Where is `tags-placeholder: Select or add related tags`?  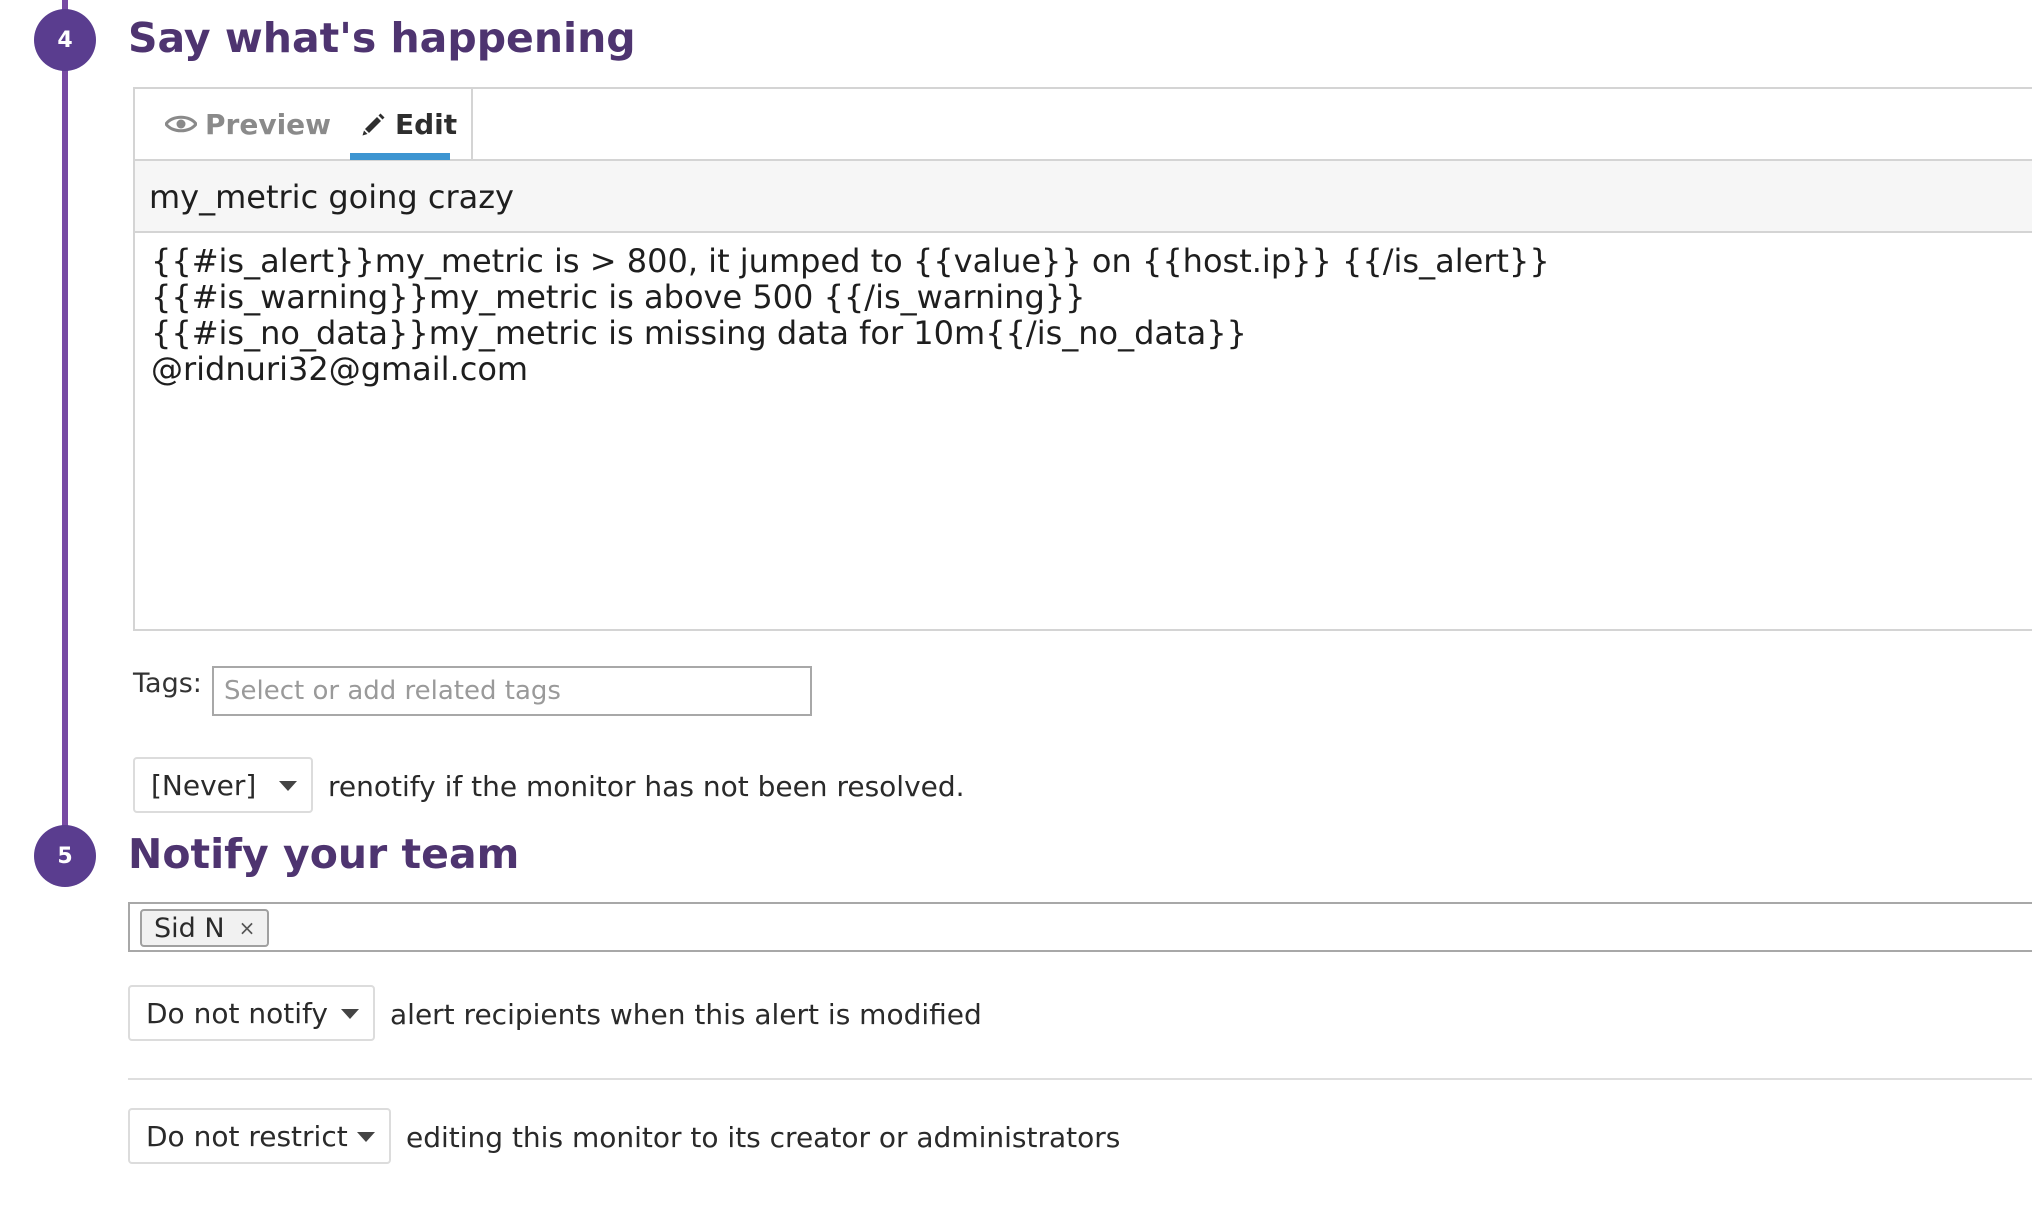 tags-placeholder: Select or add related tags is located at coordinates (392, 691).